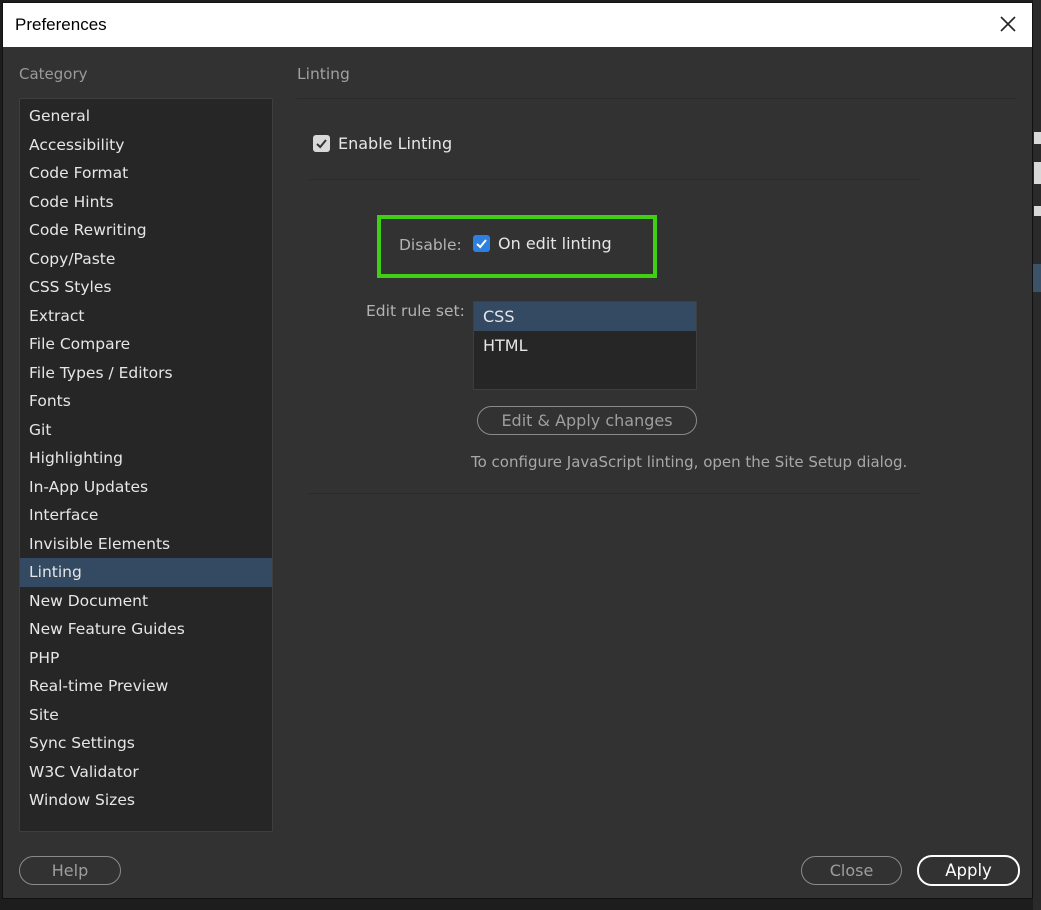 This screenshot has height=910, width=1041. I want to click on category-item-code-rewriting: Code Rewriting, so click(146, 230).